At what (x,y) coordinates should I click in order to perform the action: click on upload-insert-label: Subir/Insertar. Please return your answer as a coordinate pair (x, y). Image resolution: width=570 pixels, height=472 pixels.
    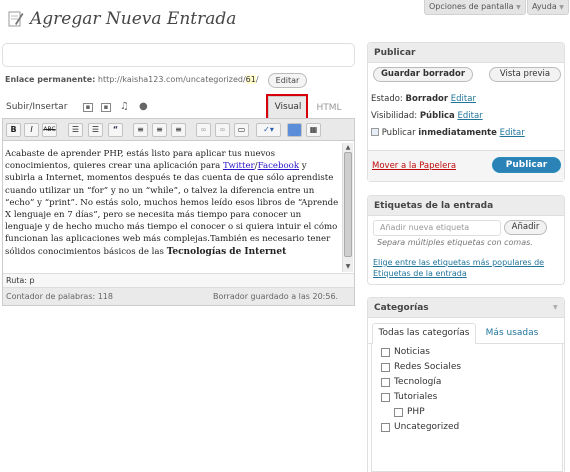
    Looking at the image, I should click on (37, 107).